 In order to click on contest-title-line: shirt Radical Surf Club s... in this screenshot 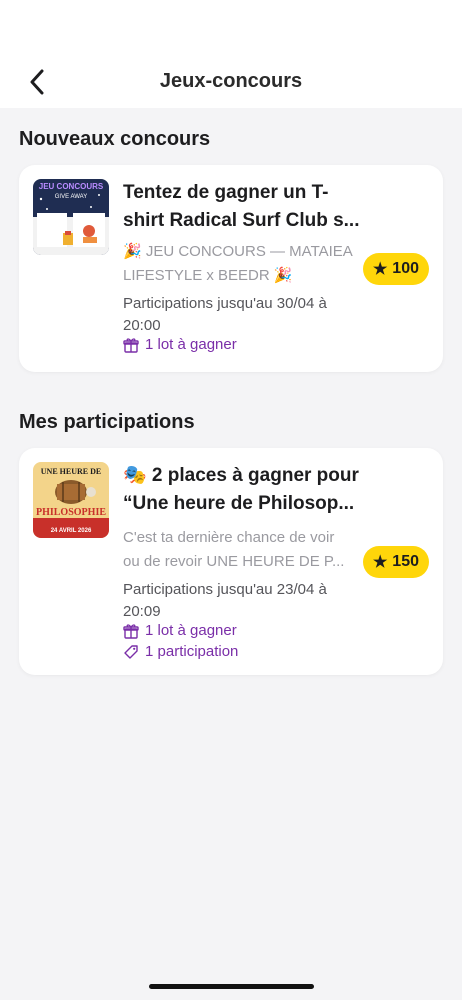, I will do `click(241, 220)`.